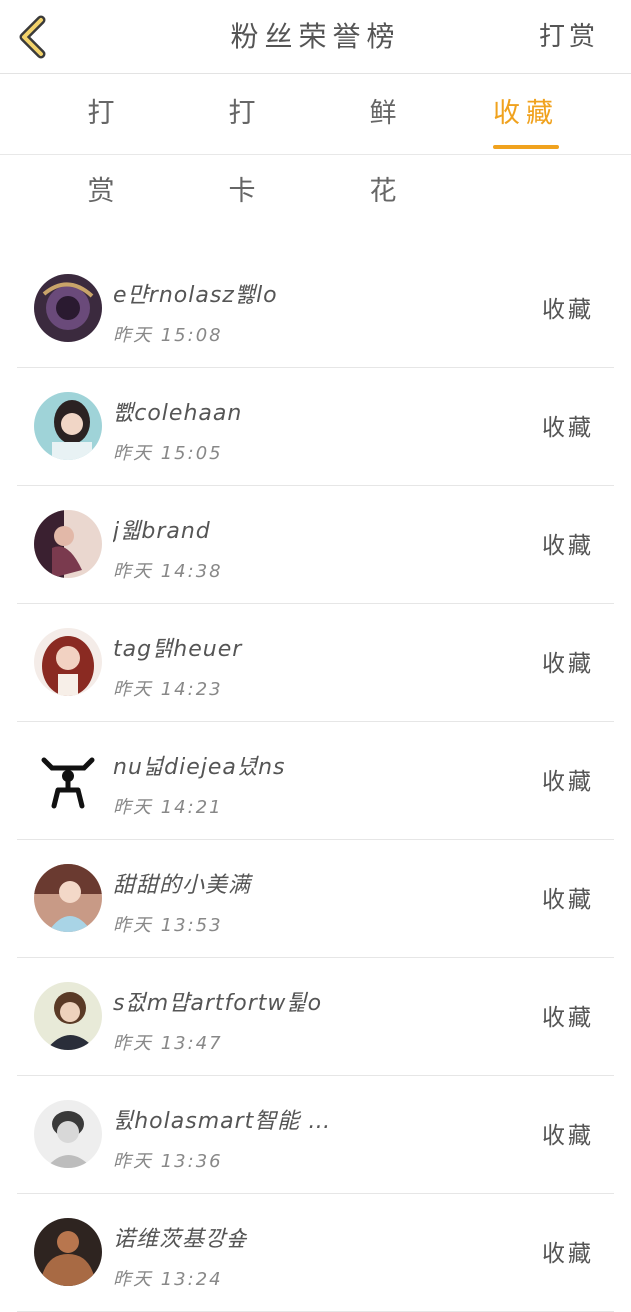 This screenshot has width=631, height=1312. Describe the element at coordinates (315, 1135) in the screenshot. I see `list-item: 튌holasmart智能 … 昨天 13:36 收藏` at that location.